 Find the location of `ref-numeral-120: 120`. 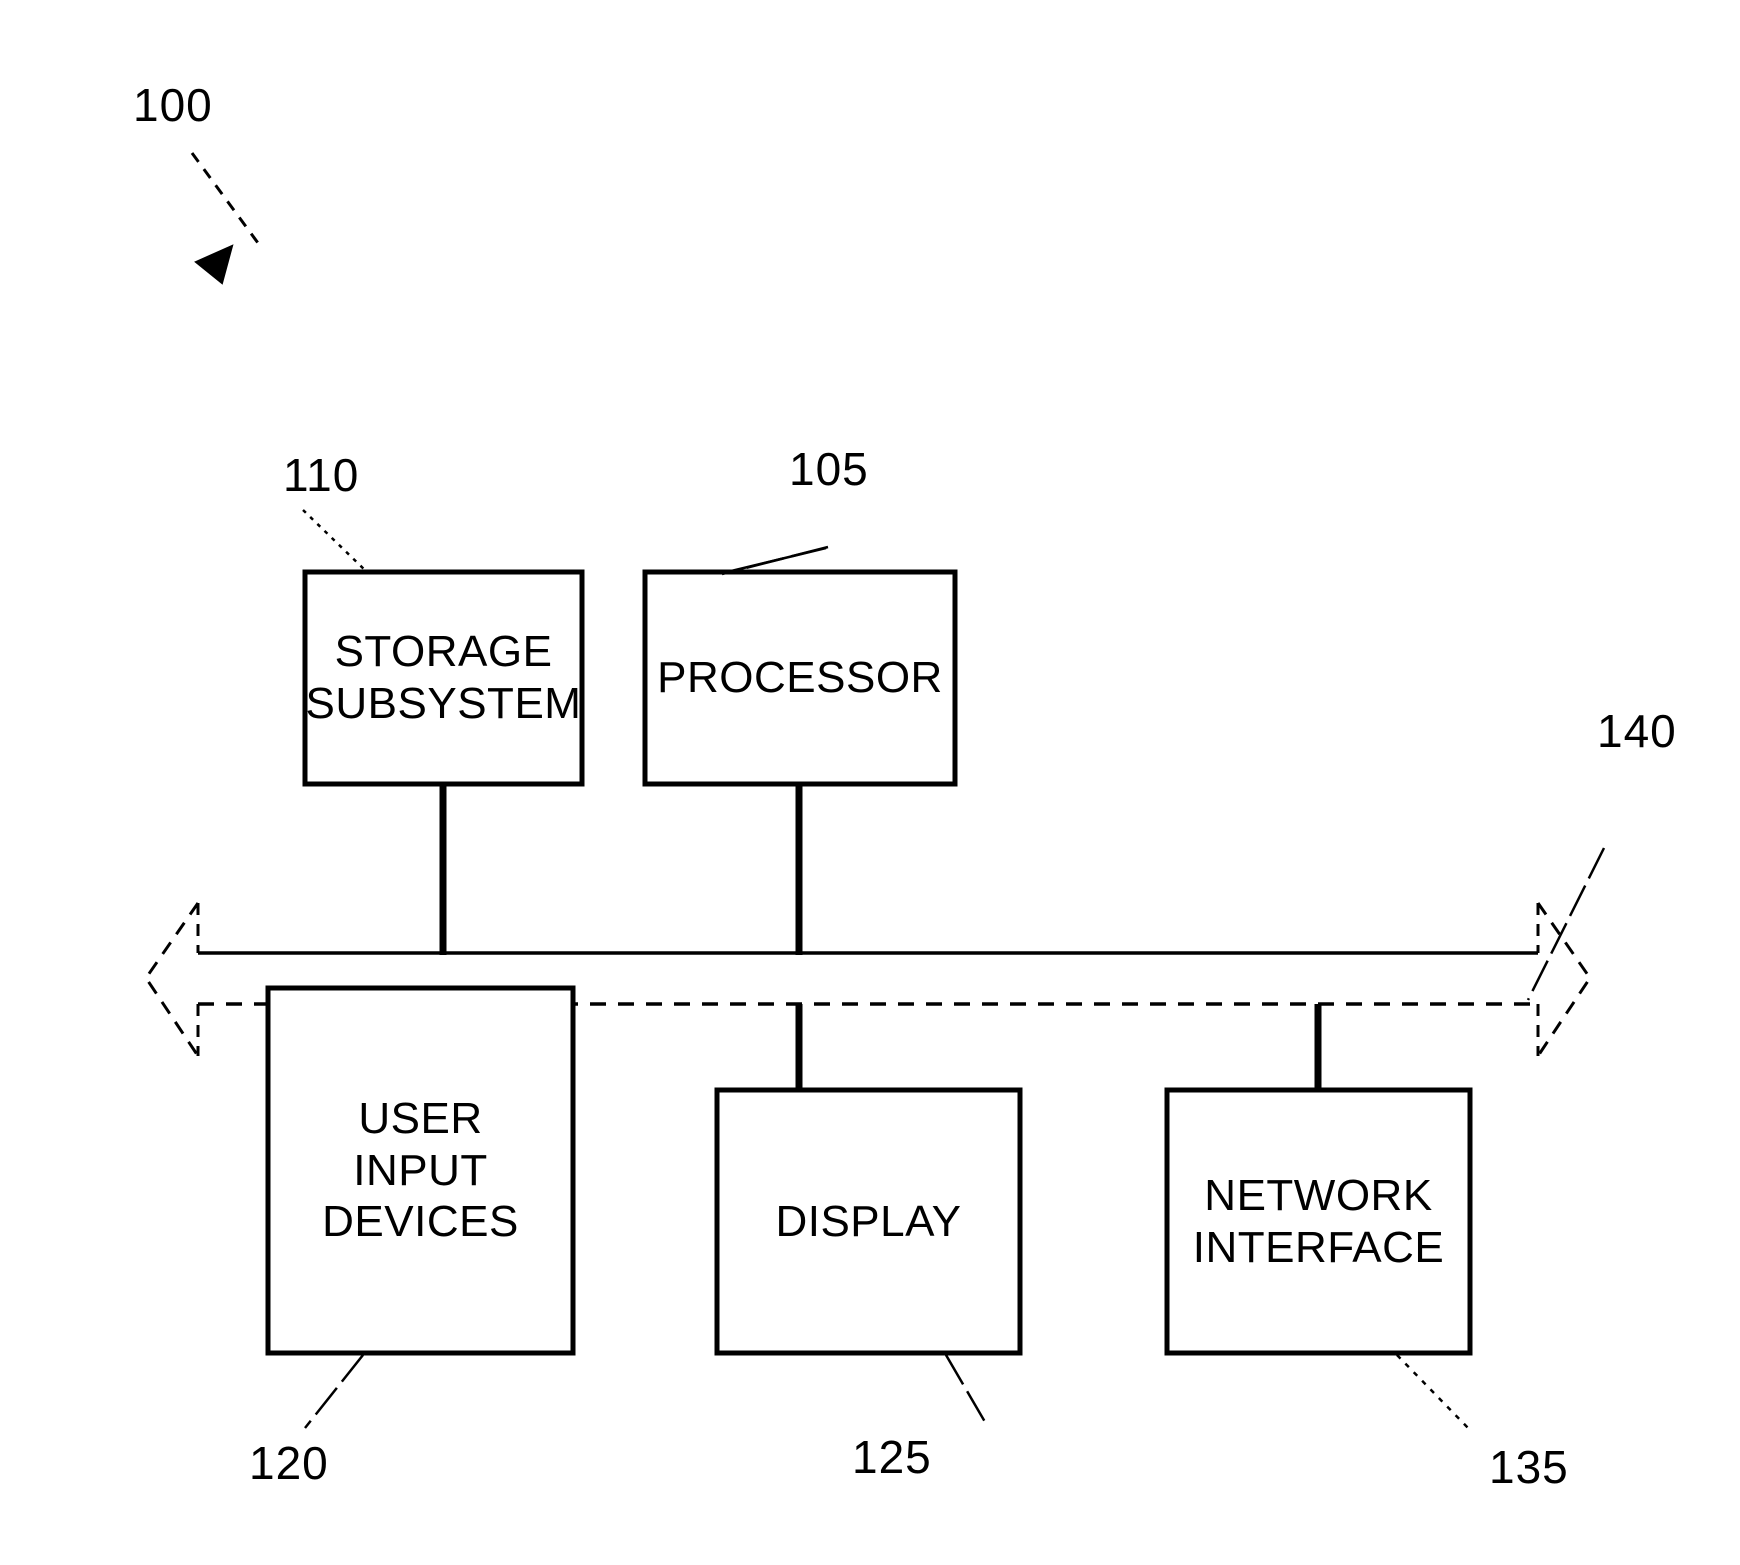

ref-numeral-120: 120 is located at coordinates (289, 1463).